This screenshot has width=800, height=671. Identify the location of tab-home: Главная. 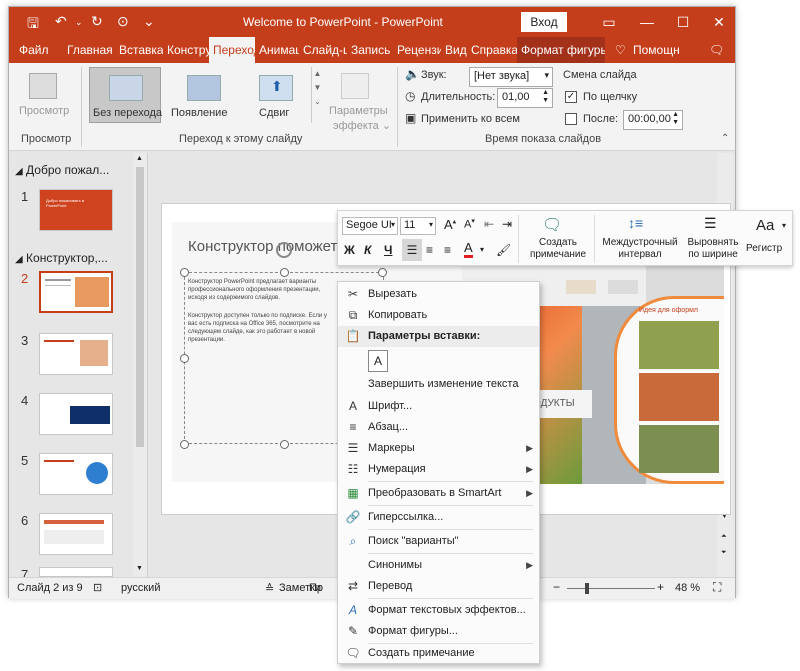
(89, 50).